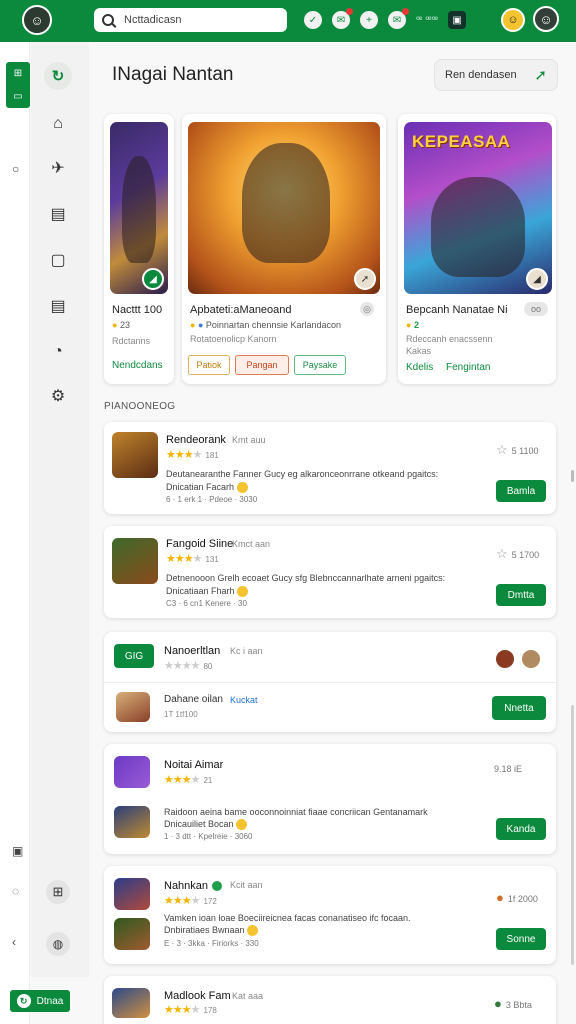 Image resolution: width=576 pixels, height=1024 pixels. I want to click on action-button: Bamla, so click(521, 491).